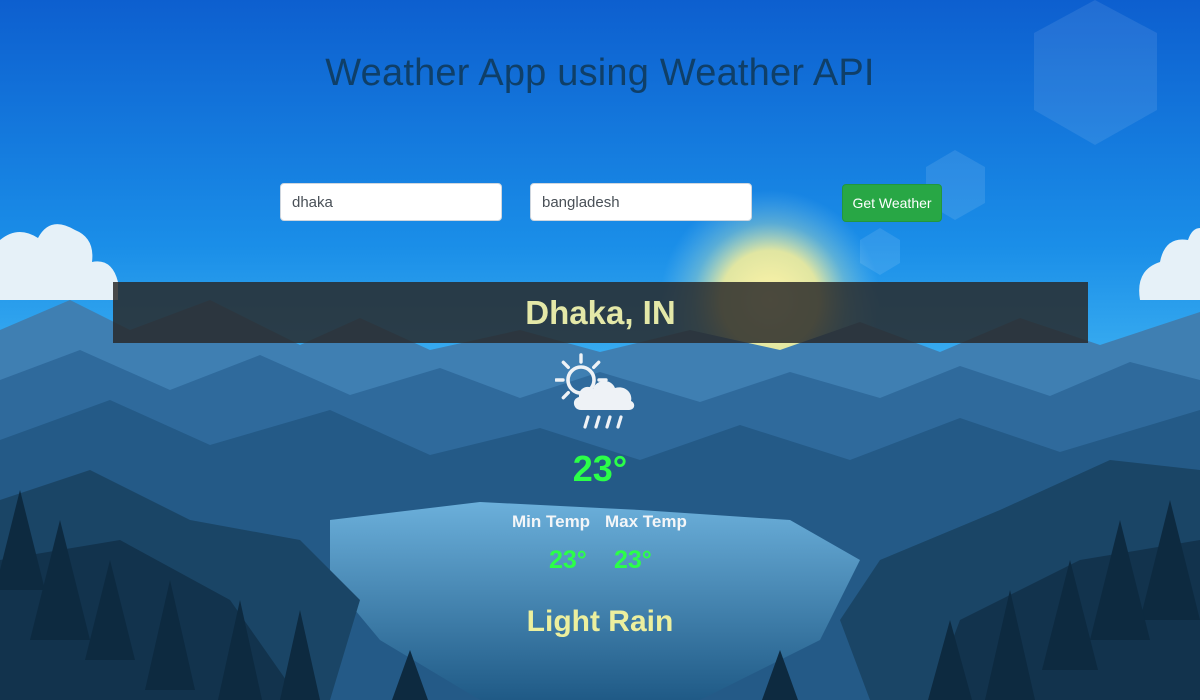 This screenshot has width=1200, height=700. I want to click on location-name: Dhaka, IN, so click(600, 312).